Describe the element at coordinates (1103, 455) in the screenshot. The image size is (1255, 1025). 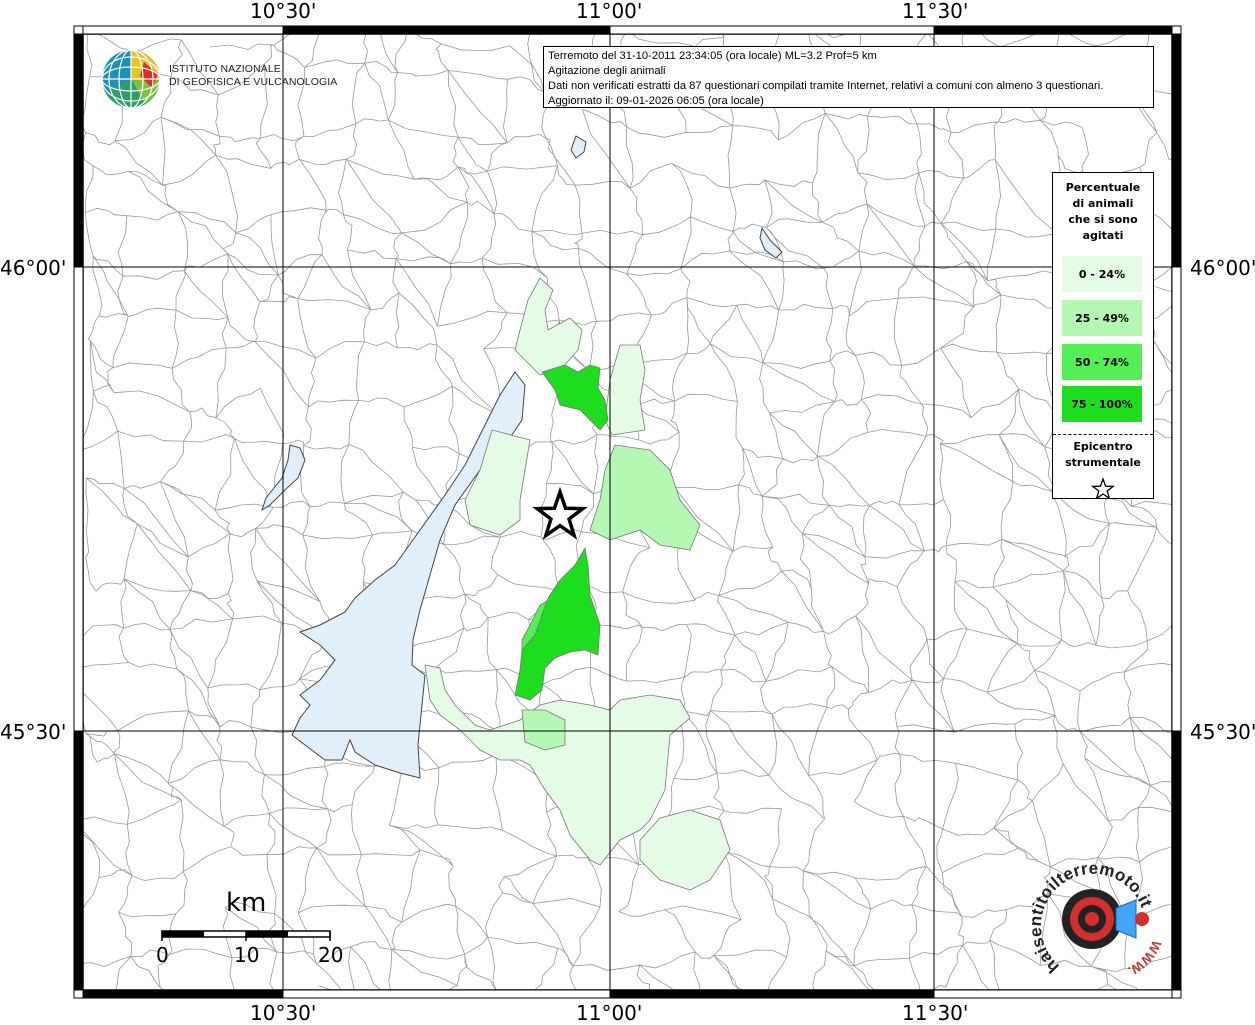
I see `legend-epicenter-label: Epicentro strumentale` at that location.